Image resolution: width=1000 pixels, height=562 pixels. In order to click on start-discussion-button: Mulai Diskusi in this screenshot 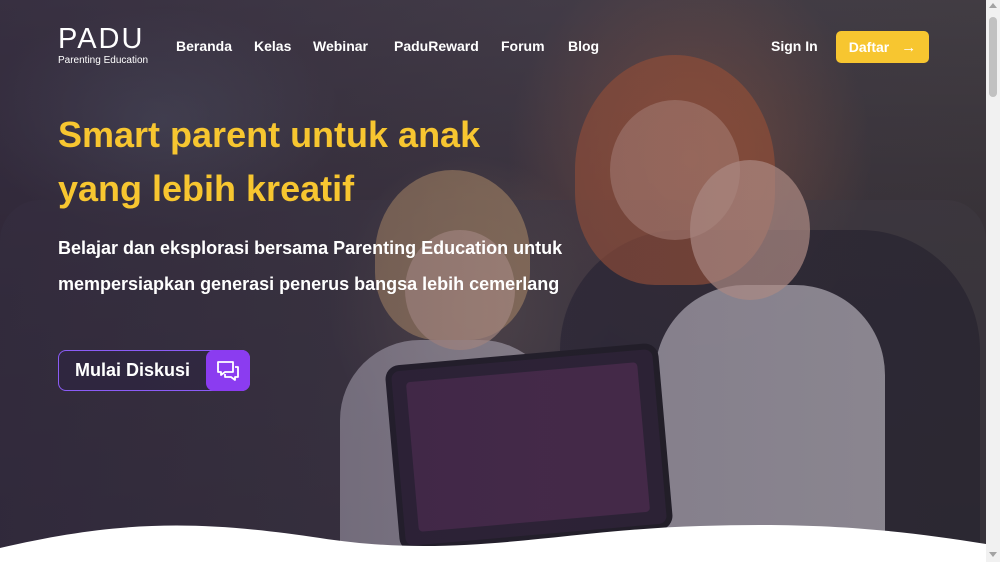, I will do `click(154, 370)`.